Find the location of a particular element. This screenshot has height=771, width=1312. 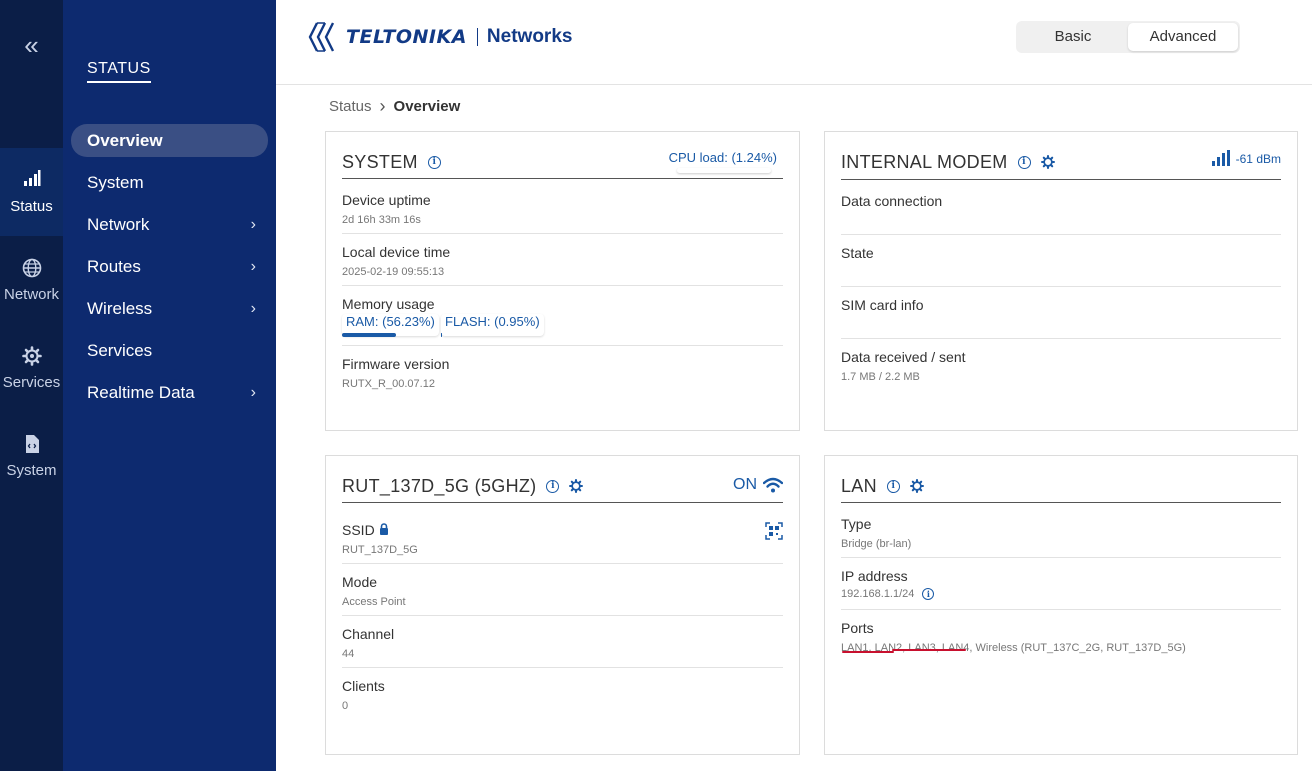

rail-item-label: Status is located at coordinates (31, 206).